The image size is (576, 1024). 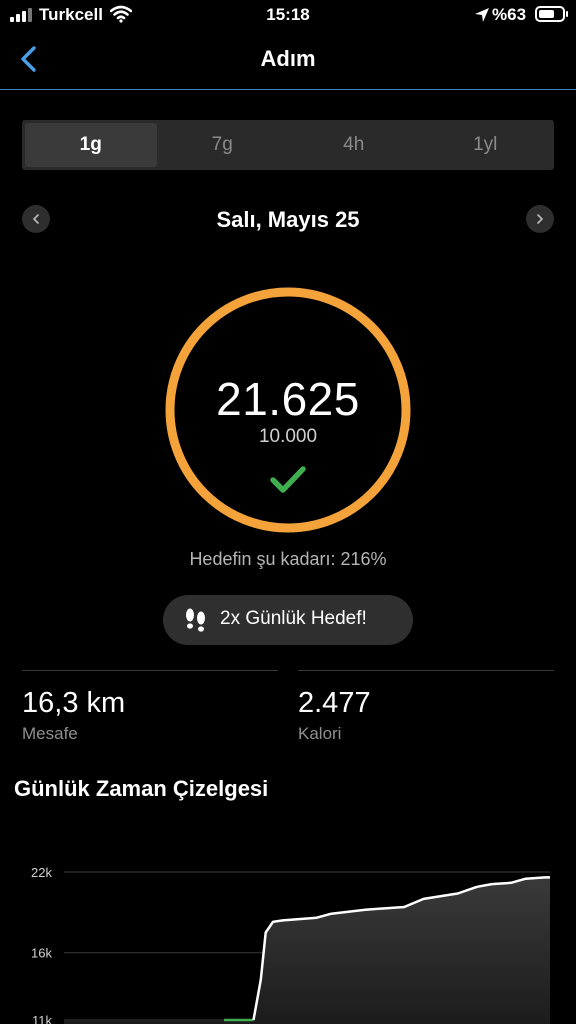 What do you see at coordinates (91, 145) in the screenshot?
I see `tab-1g: 1g` at bounding box center [91, 145].